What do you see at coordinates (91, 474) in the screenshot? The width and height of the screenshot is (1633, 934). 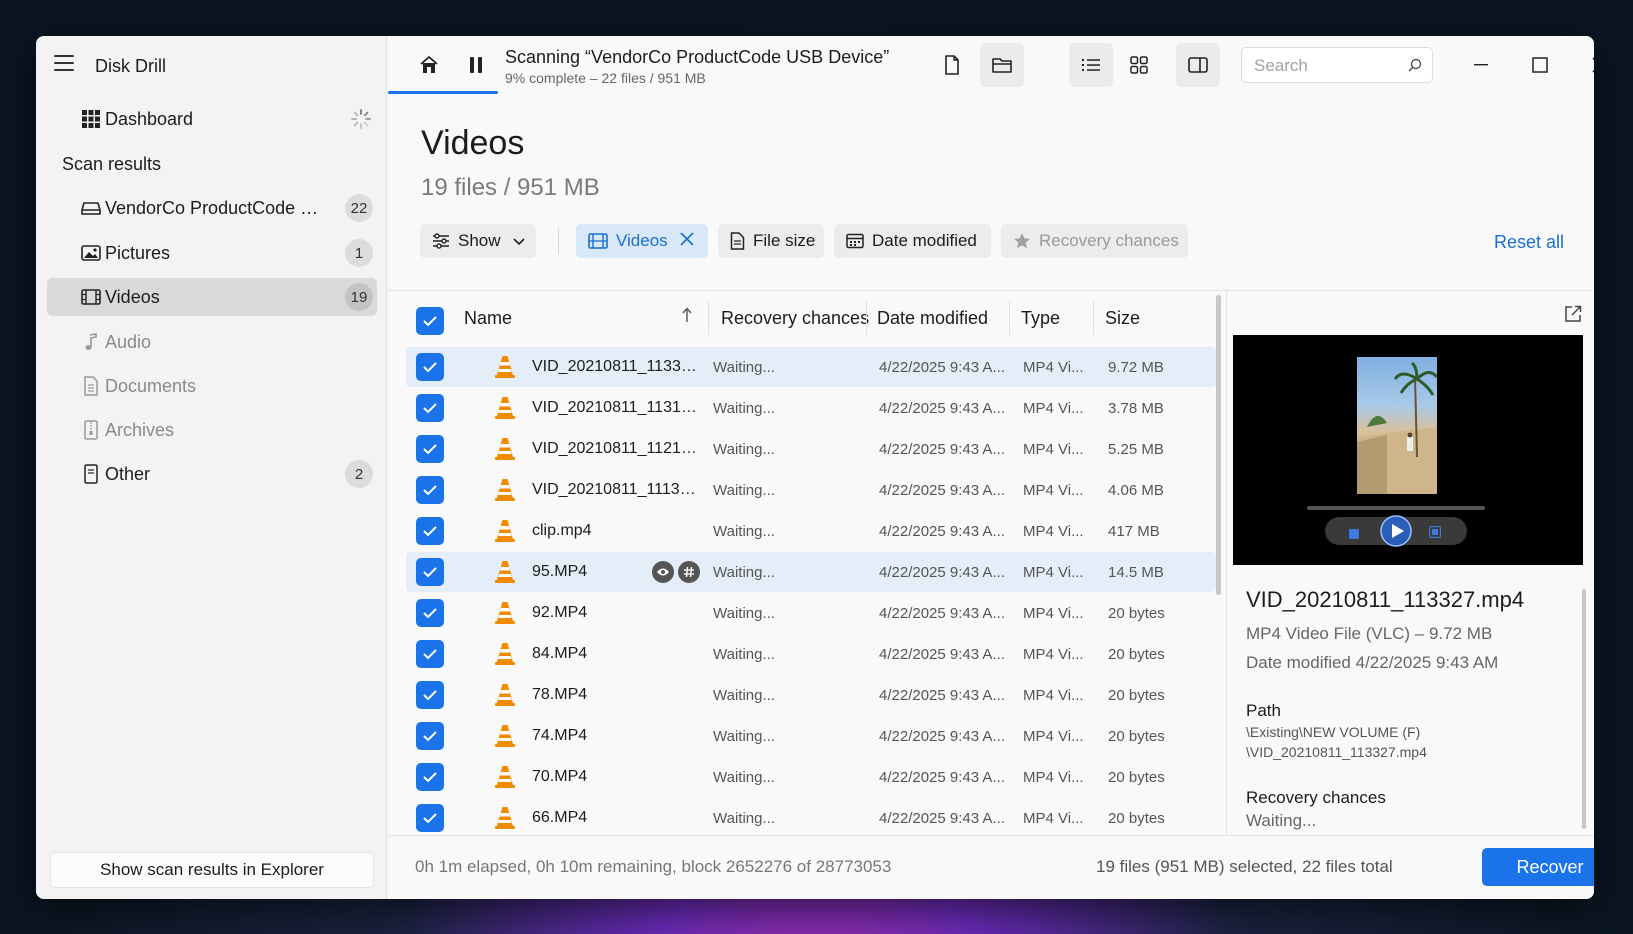 I see `file-icon` at bounding box center [91, 474].